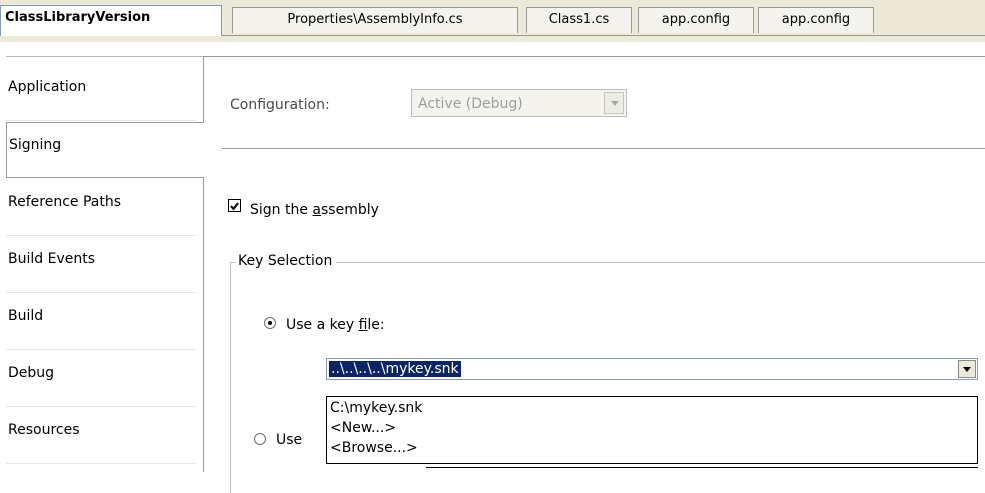 The height and width of the screenshot is (493, 985). I want to click on configuration-dropdown-button, so click(614, 103).